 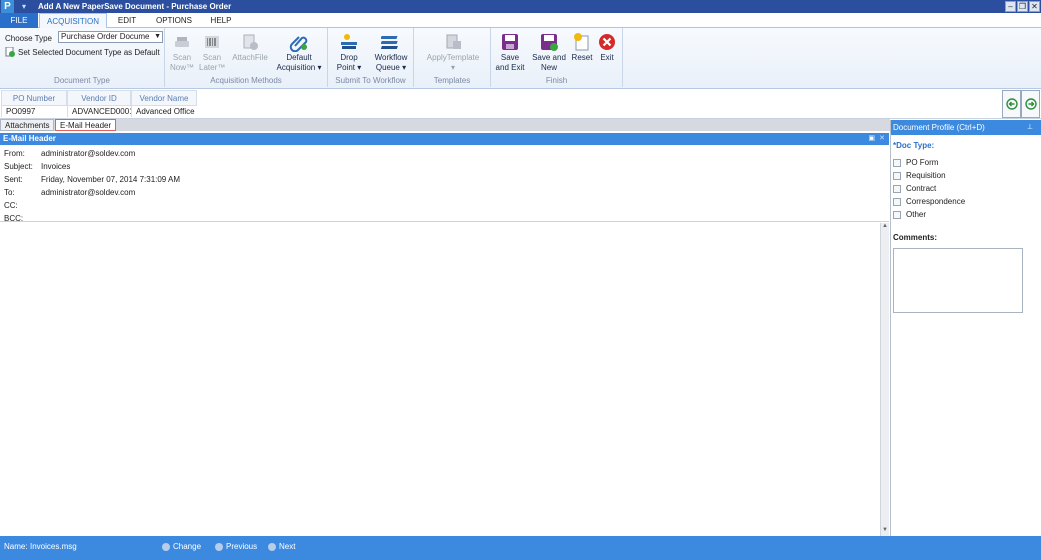 What do you see at coordinates (53, 546) in the screenshot?
I see `file-name-value: Invoices.msg` at bounding box center [53, 546].